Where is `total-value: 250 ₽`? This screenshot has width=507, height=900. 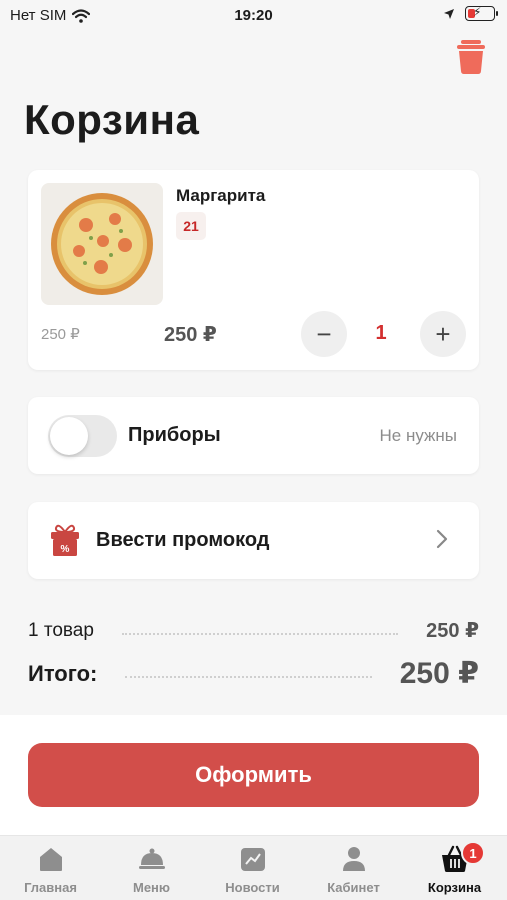 total-value: 250 ₽ is located at coordinates (439, 673).